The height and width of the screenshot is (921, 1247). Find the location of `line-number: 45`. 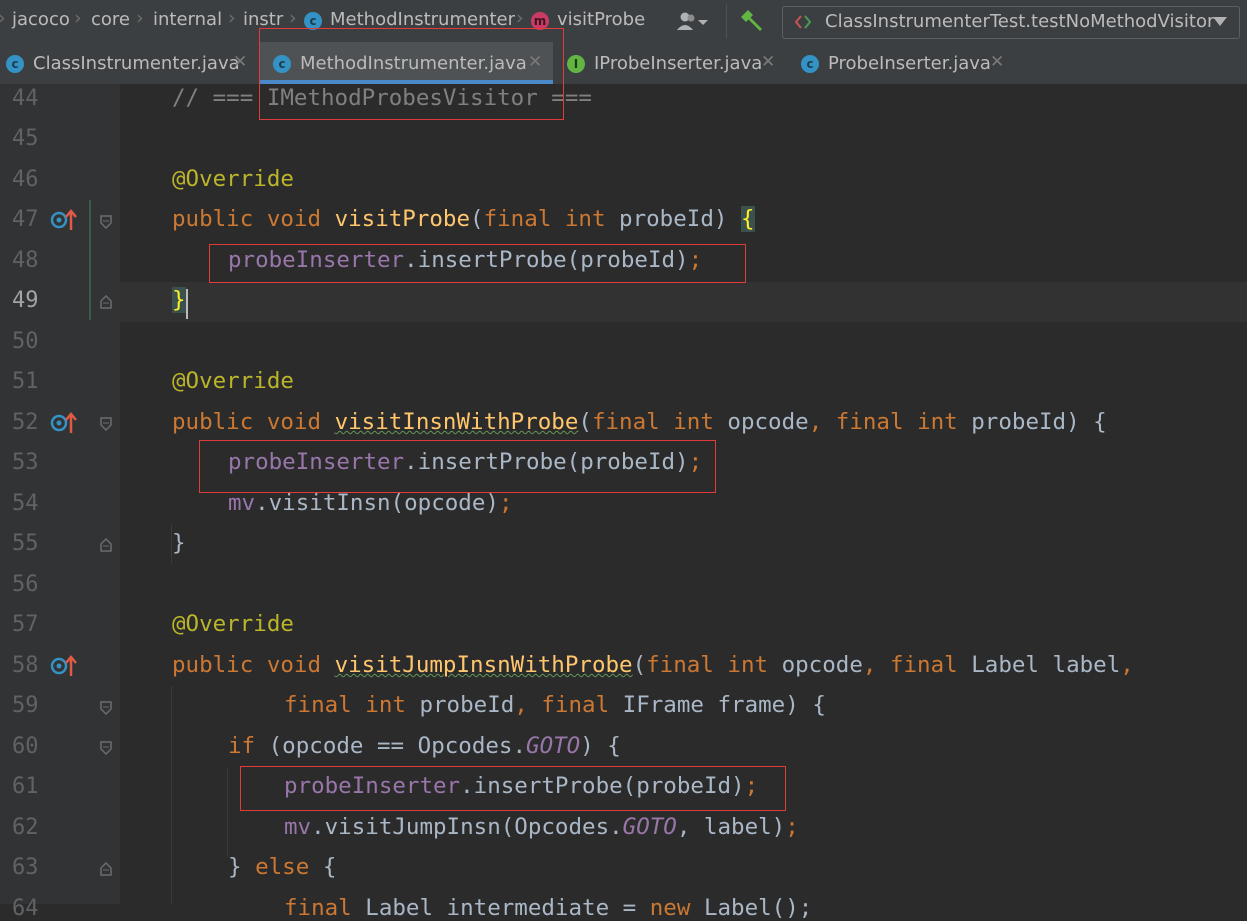

line-number: 45 is located at coordinates (25, 138).